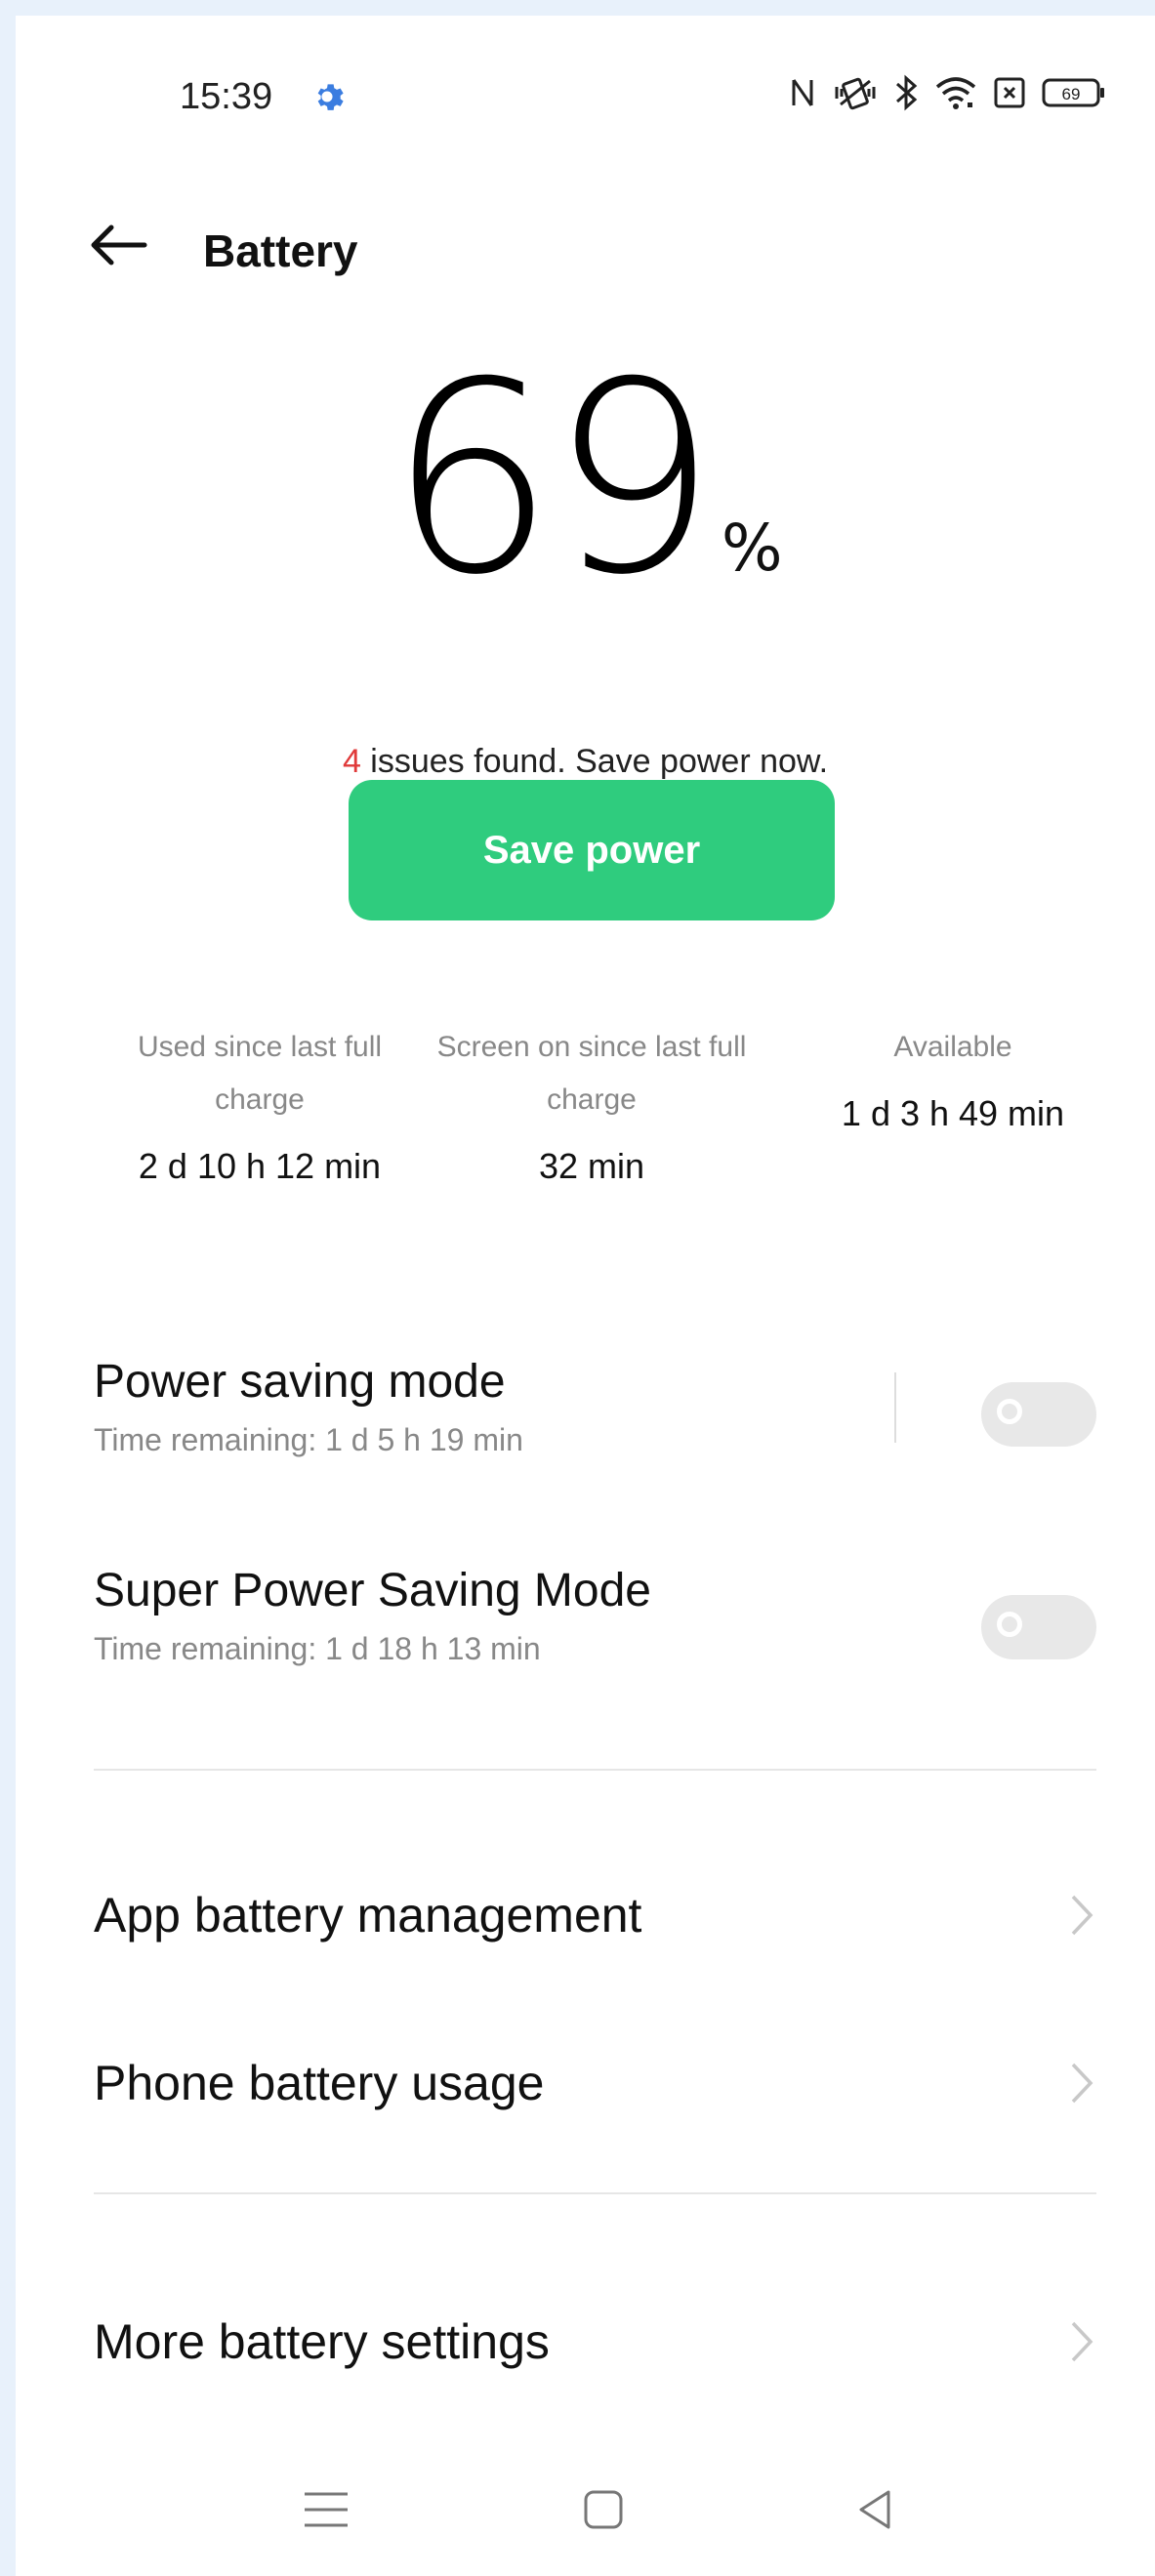  I want to click on vertical-separator, so click(895, 1407).